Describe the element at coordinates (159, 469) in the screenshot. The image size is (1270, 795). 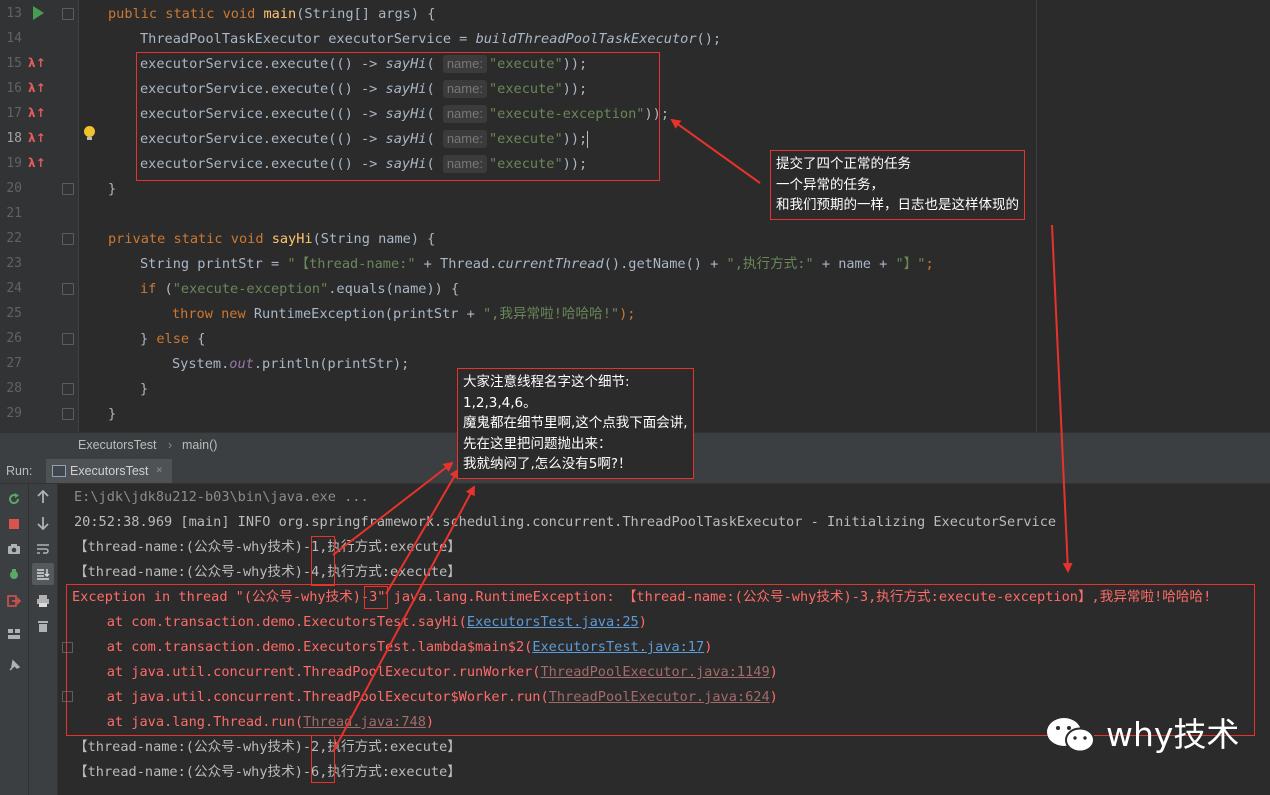
I see `close-icon: ×` at that location.